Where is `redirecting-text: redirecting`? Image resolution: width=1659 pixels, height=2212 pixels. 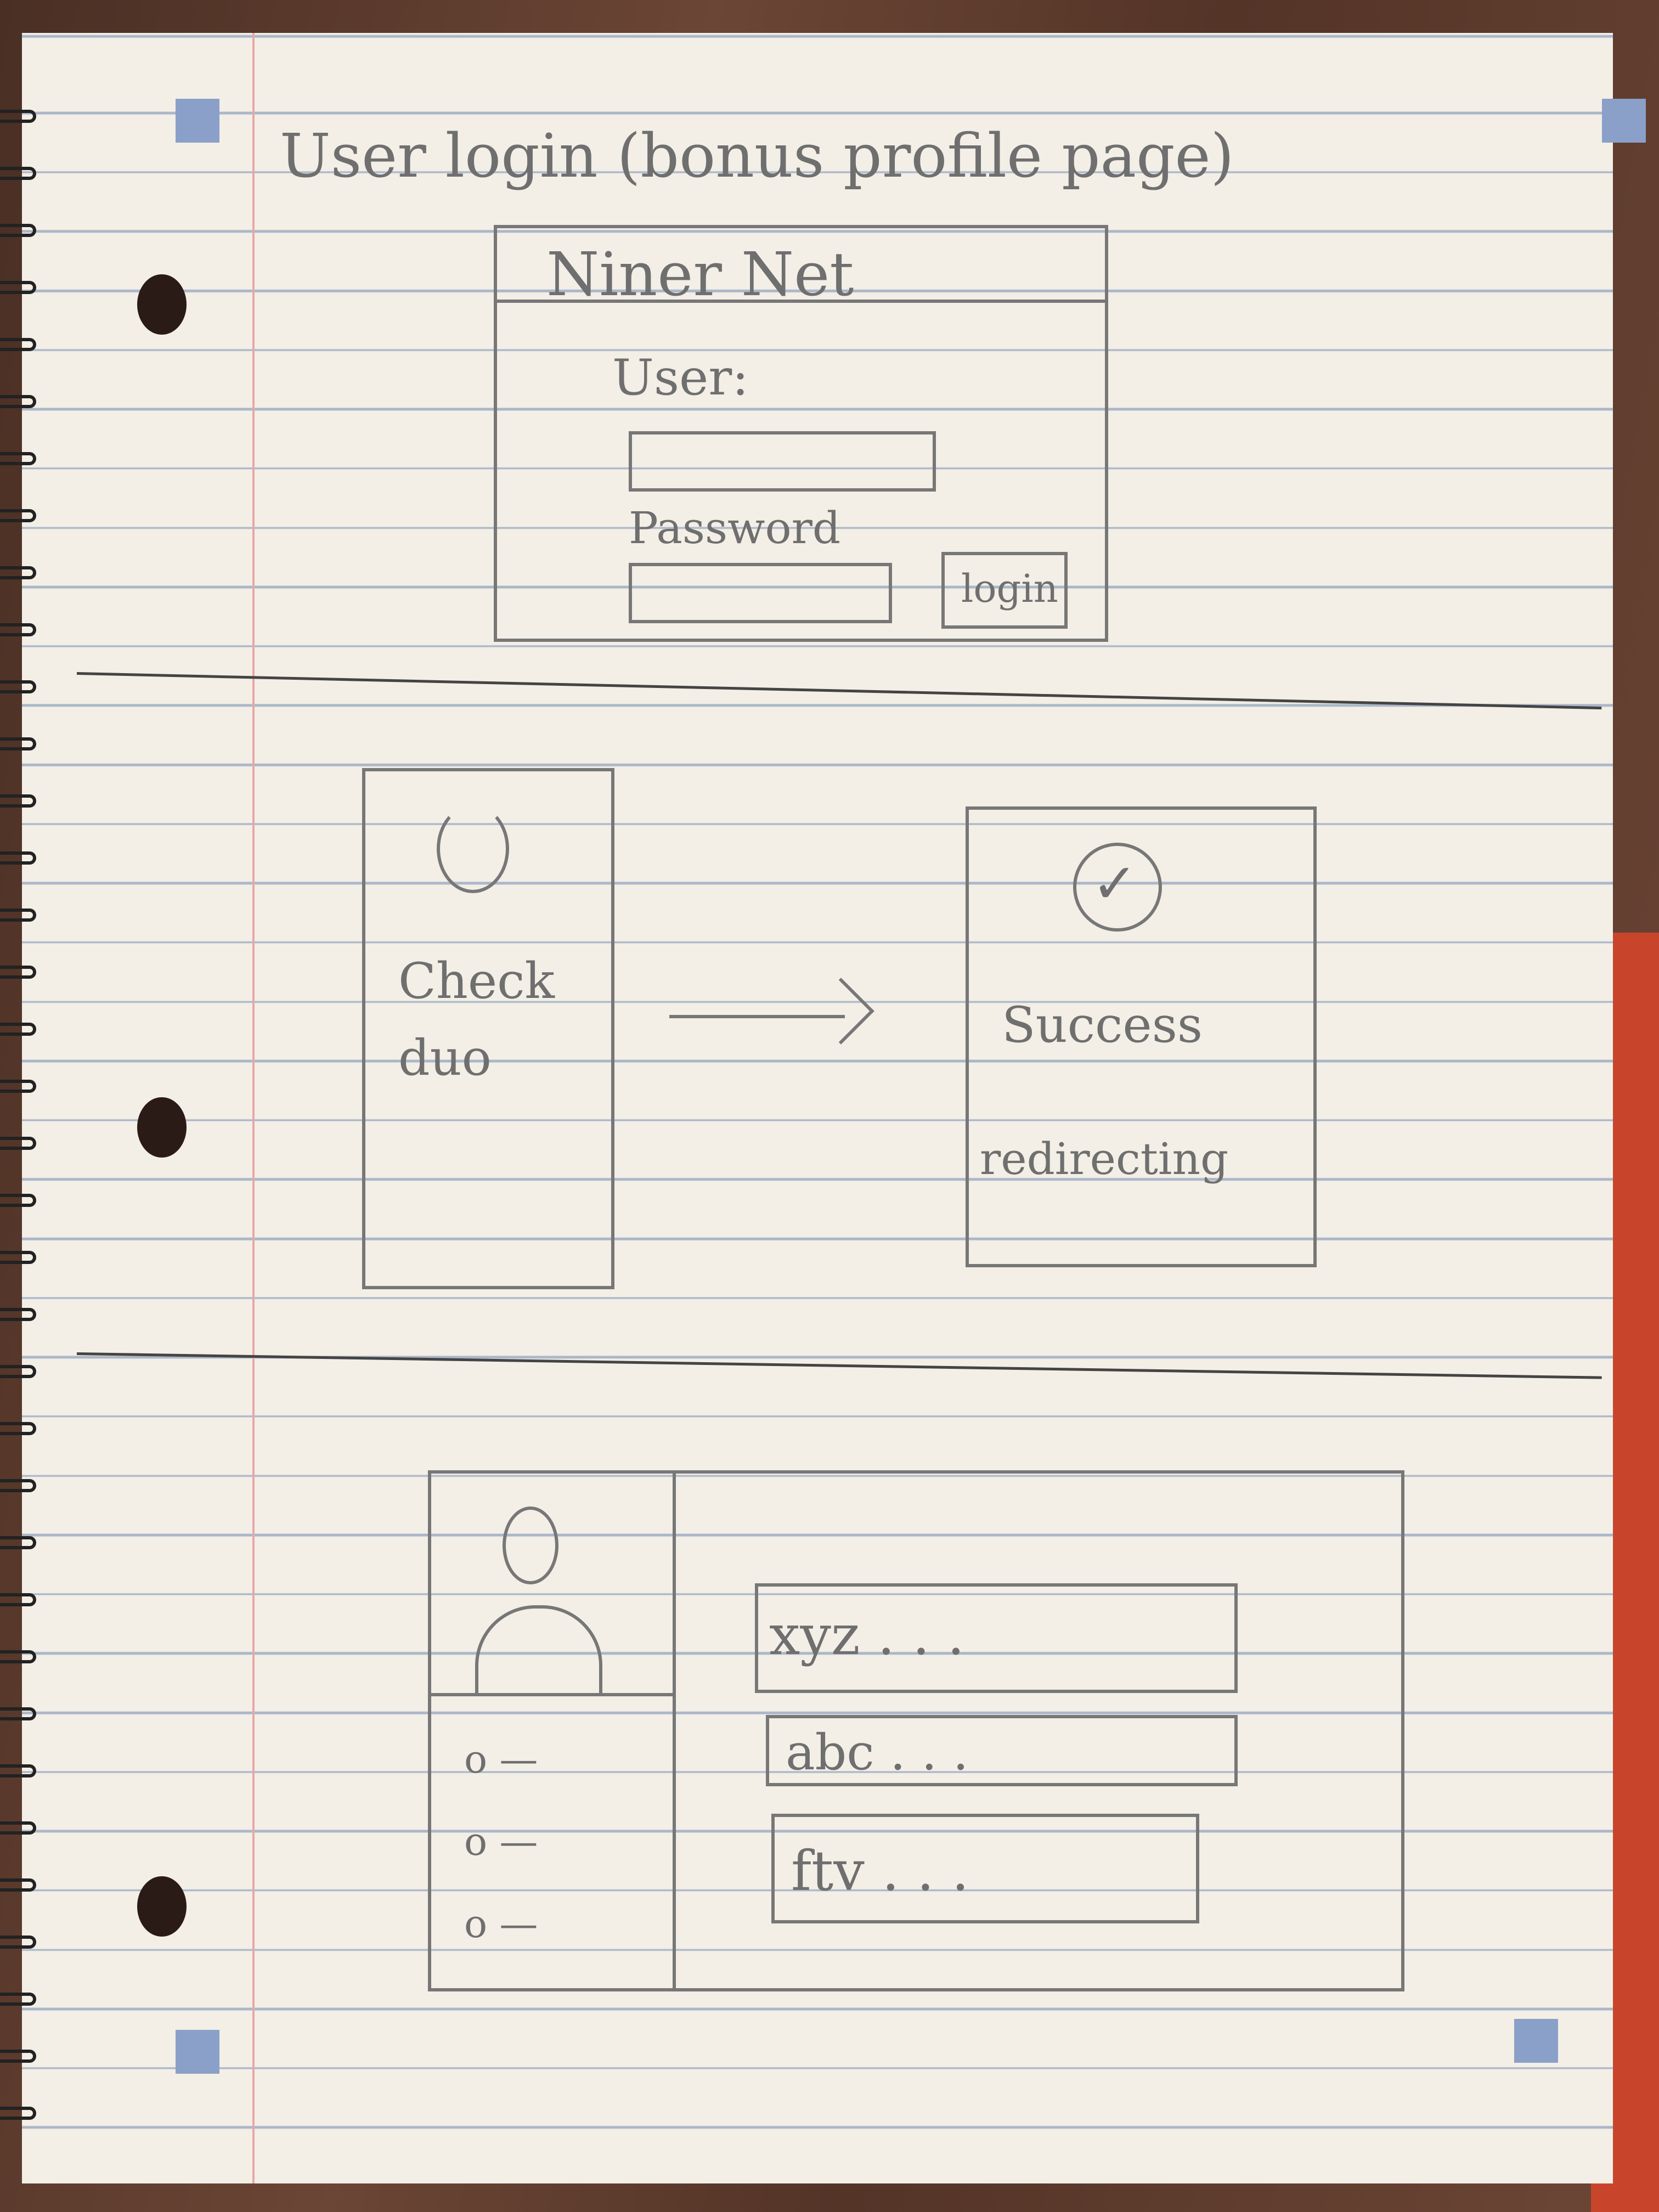 redirecting-text: redirecting is located at coordinates (1104, 1159).